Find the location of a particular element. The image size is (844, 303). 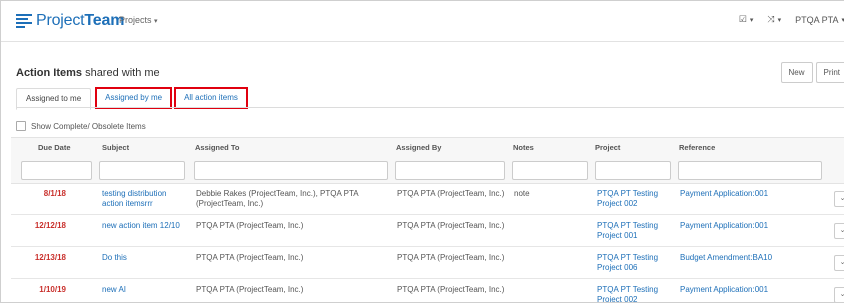

show-complete-label: Show Complete/ Obsolete Items is located at coordinates (88, 126).